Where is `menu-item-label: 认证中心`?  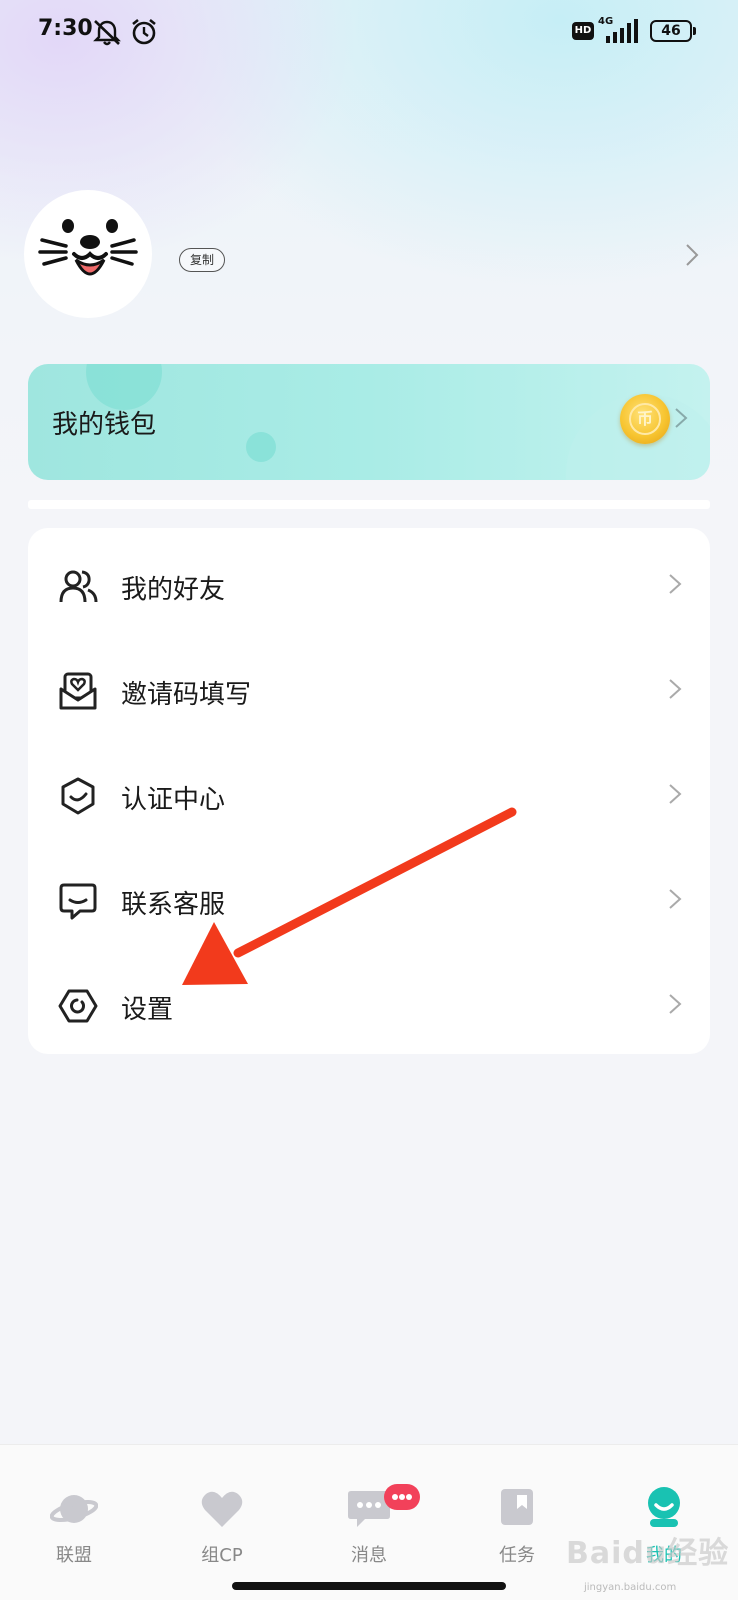 menu-item-label: 认证中心 is located at coordinates (173, 800).